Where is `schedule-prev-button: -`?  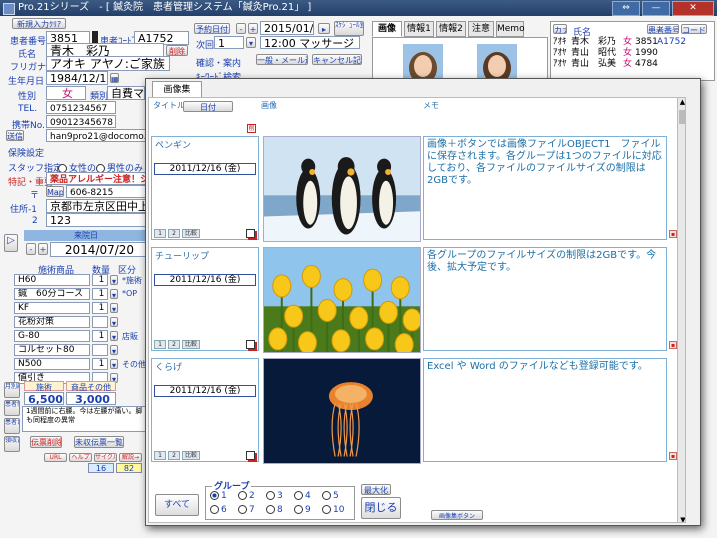
schedule-prev-button: - is located at coordinates (241, 28).